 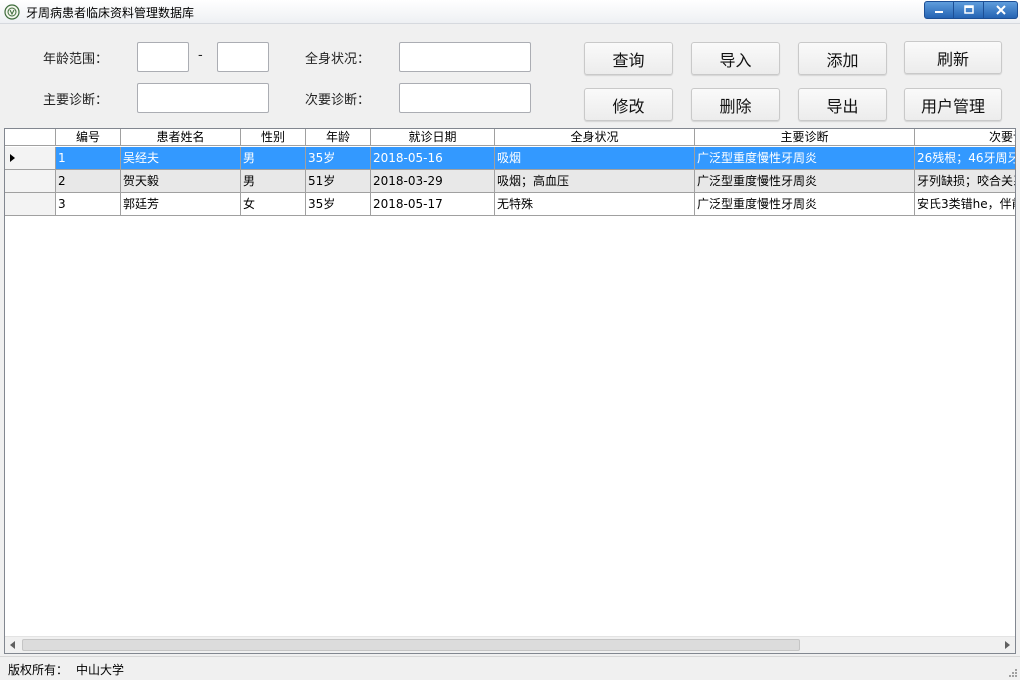 What do you see at coordinates (181, 181) in the screenshot?
I see `cell-name: 贺天毅` at bounding box center [181, 181].